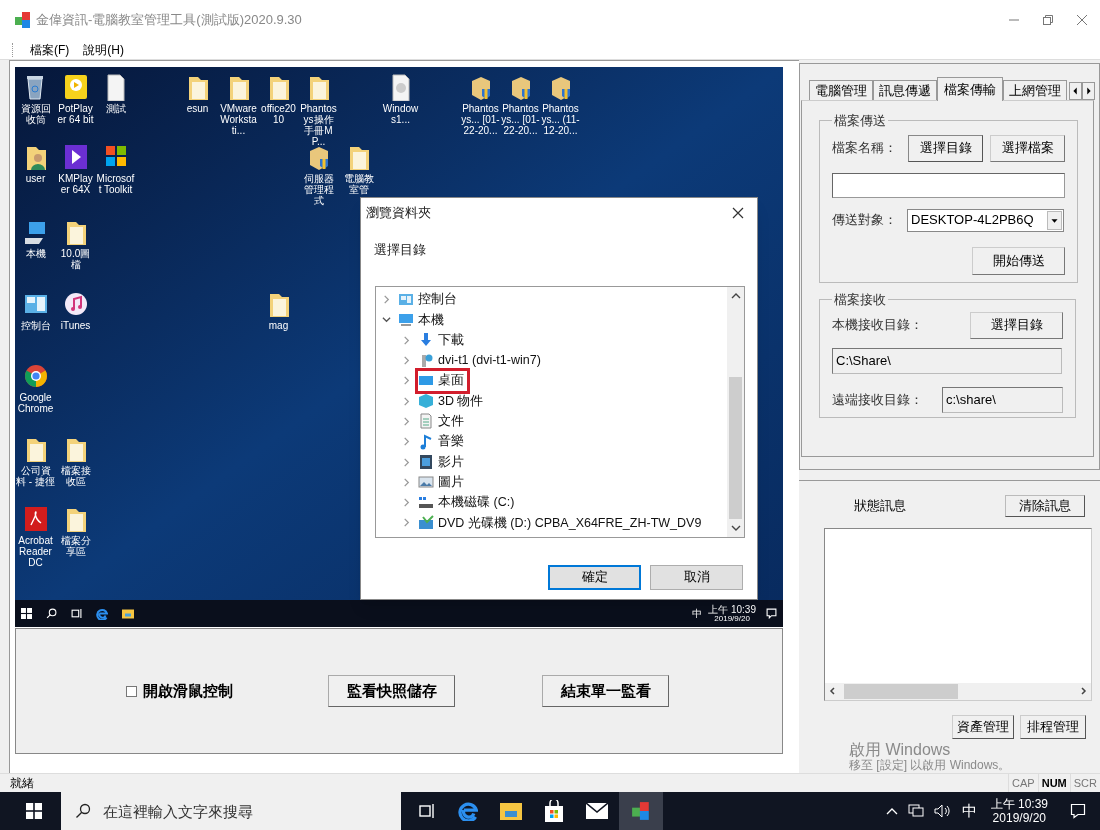 This screenshot has height=830, width=1100. Describe the element at coordinates (1018, 260) in the screenshot. I see `start-send-button: 開始傳送` at that location.